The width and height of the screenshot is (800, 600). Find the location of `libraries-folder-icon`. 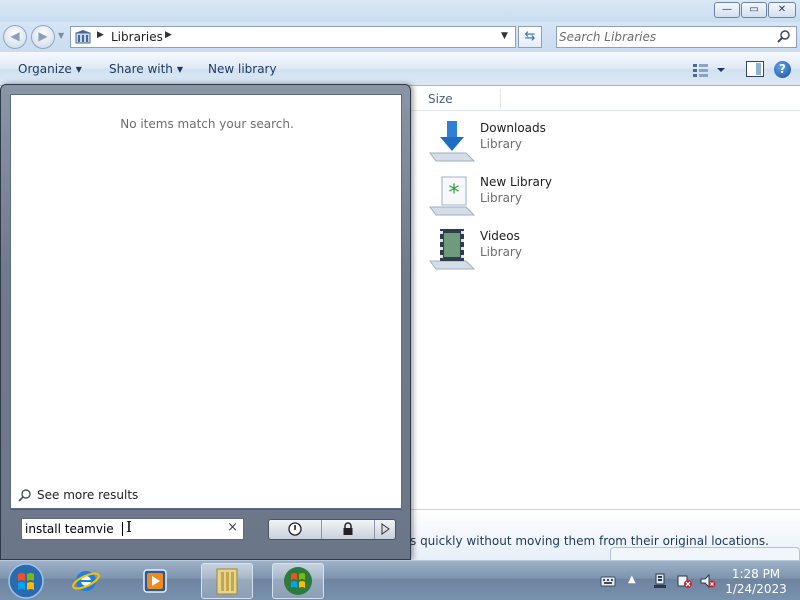

libraries-folder-icon is located at coordinates (227, 581).